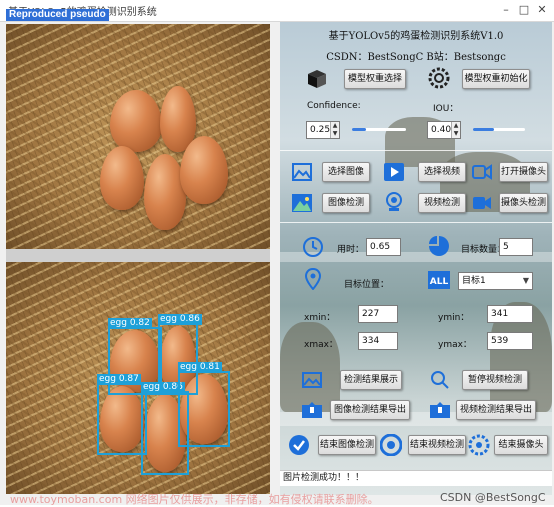  Describe the element at coordinates (313, 247) in the screenshot. I see `clock-icon` at that location.